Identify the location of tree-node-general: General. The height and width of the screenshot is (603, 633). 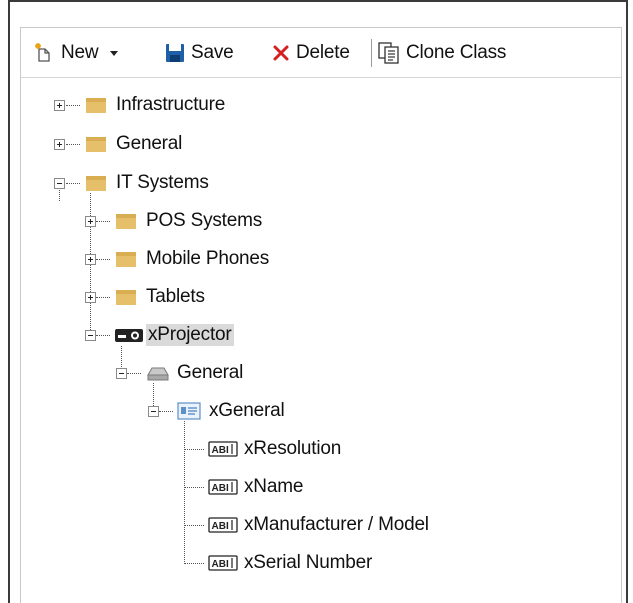
(134, 144).